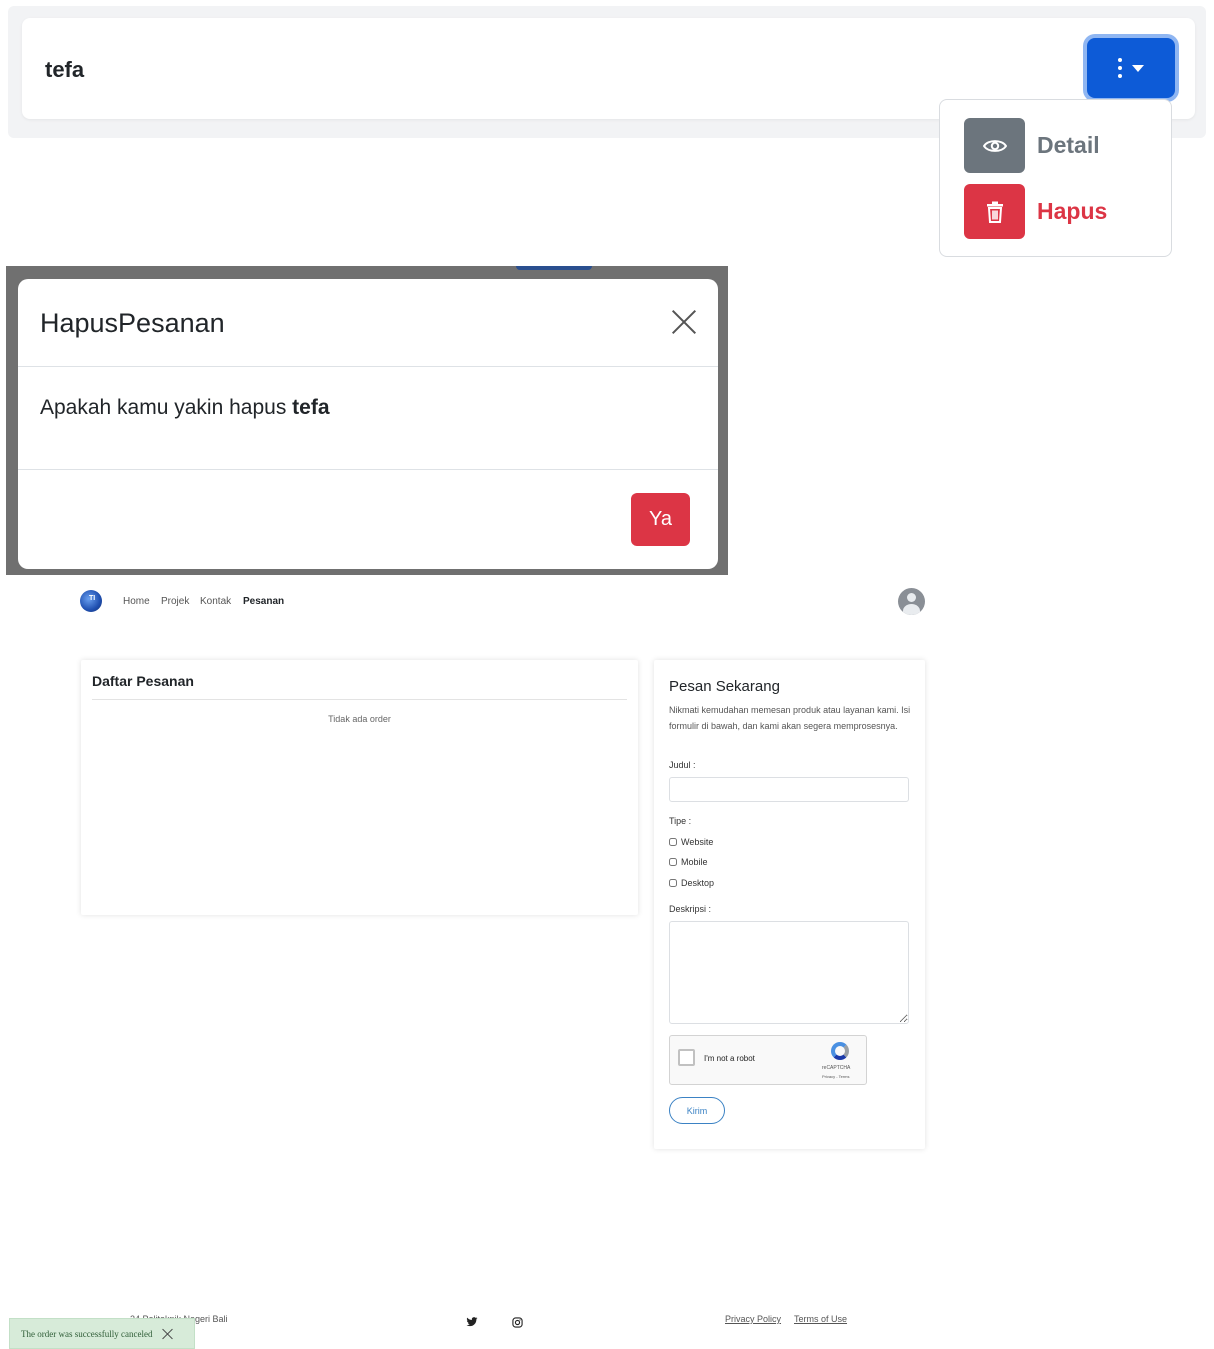  I want to click on user-avatar-icon, so click(911, 601).